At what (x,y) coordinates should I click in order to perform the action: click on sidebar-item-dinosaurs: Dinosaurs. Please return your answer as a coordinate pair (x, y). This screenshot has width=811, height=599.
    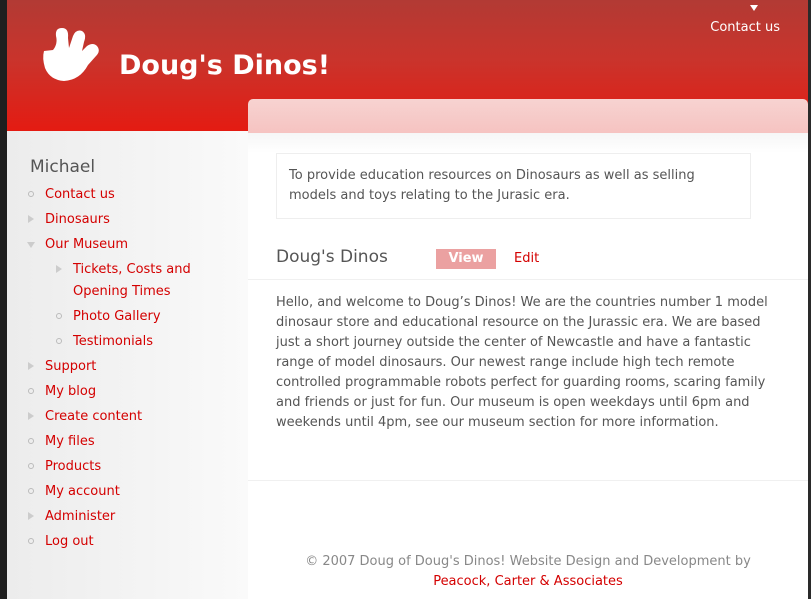
    Looking at the image, I should click on (134, 219).